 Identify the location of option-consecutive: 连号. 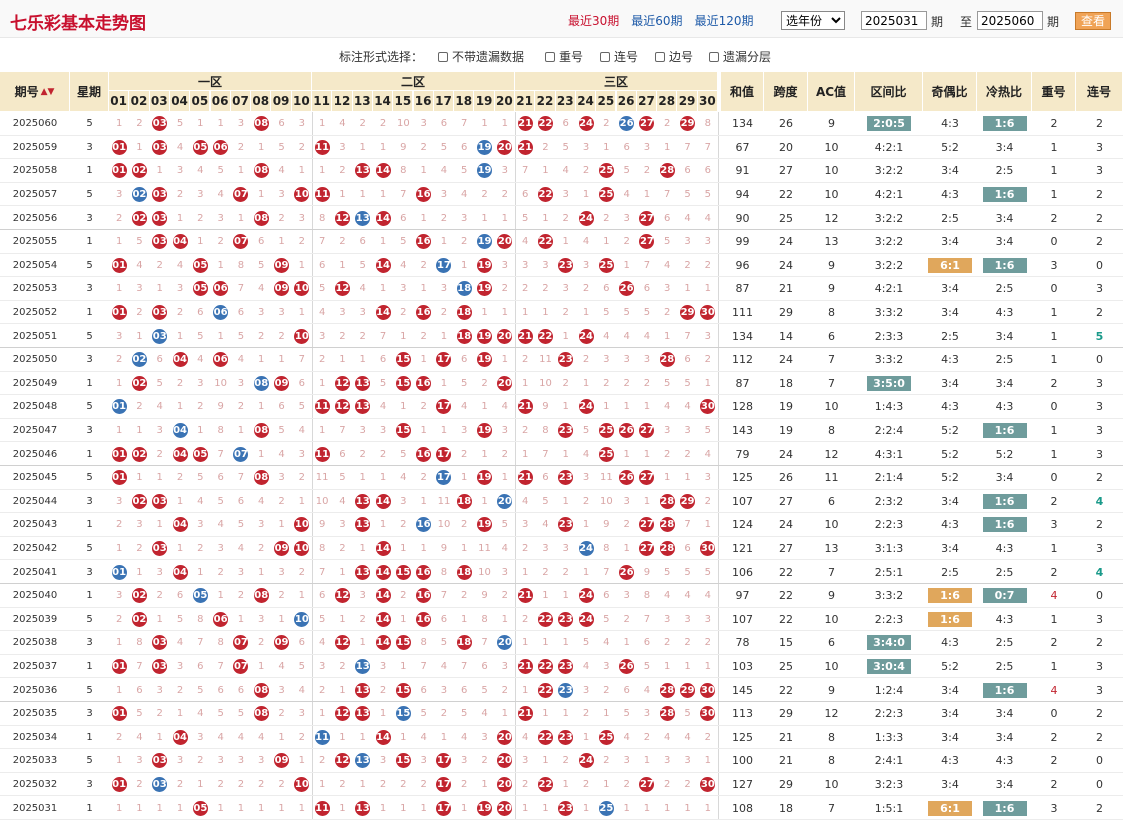
(619, 56).